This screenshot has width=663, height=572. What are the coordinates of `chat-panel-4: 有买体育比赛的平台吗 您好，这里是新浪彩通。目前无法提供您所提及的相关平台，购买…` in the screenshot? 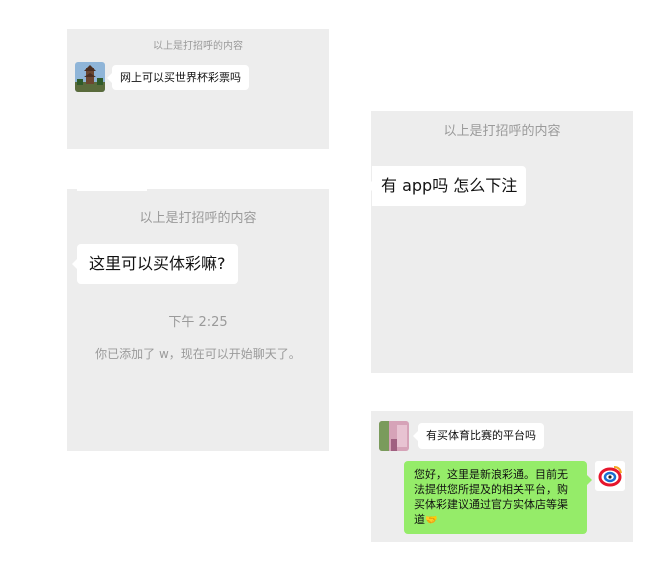 It's located at (502, 476).